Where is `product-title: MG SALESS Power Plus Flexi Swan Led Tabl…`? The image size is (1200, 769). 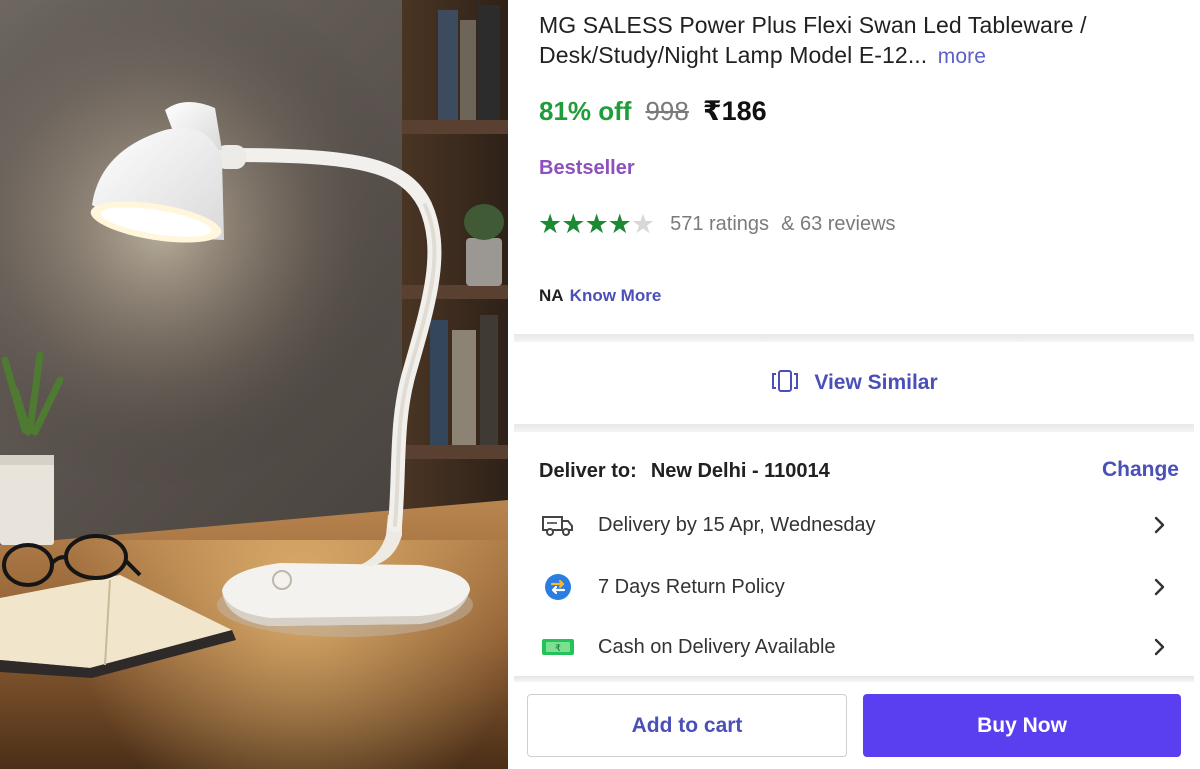 product-title: MG SALESS Power Plus Flexi Swan Led Tabl… is located at coordinates (849, 41).